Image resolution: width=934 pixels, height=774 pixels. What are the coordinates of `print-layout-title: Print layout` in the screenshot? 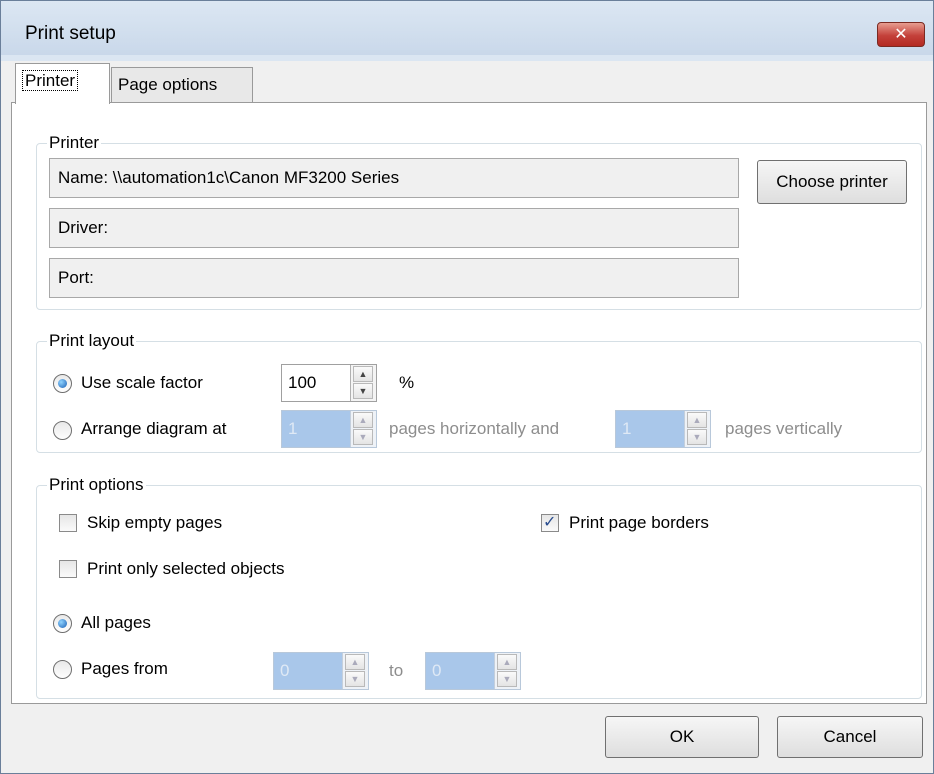 It's located at (92, 341).